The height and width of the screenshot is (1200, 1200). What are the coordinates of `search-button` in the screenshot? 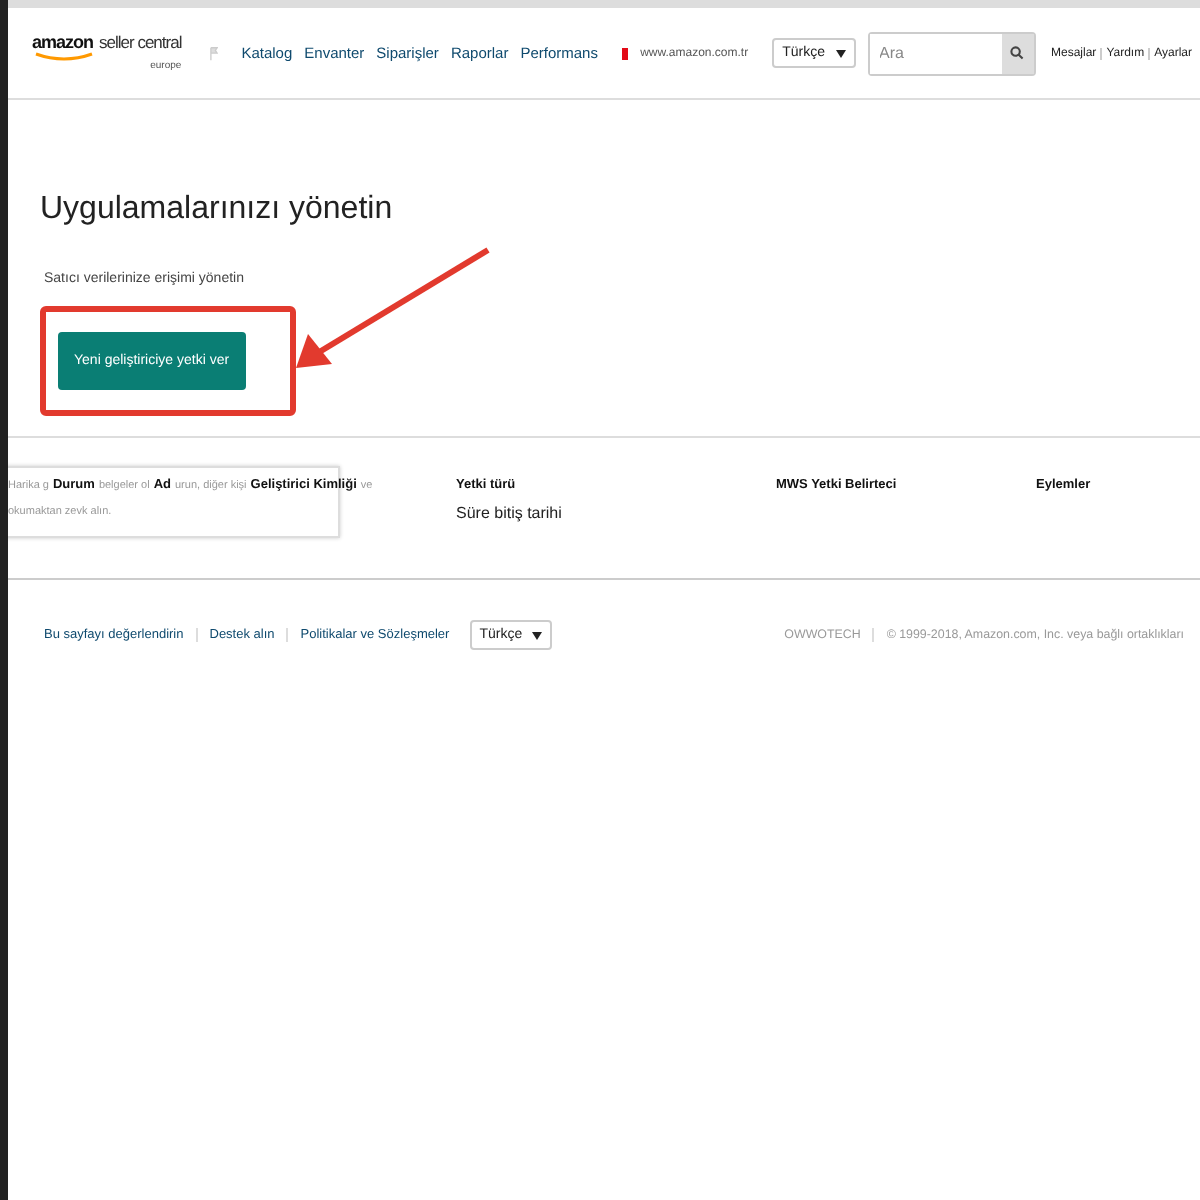 It's located at (1017, 53).